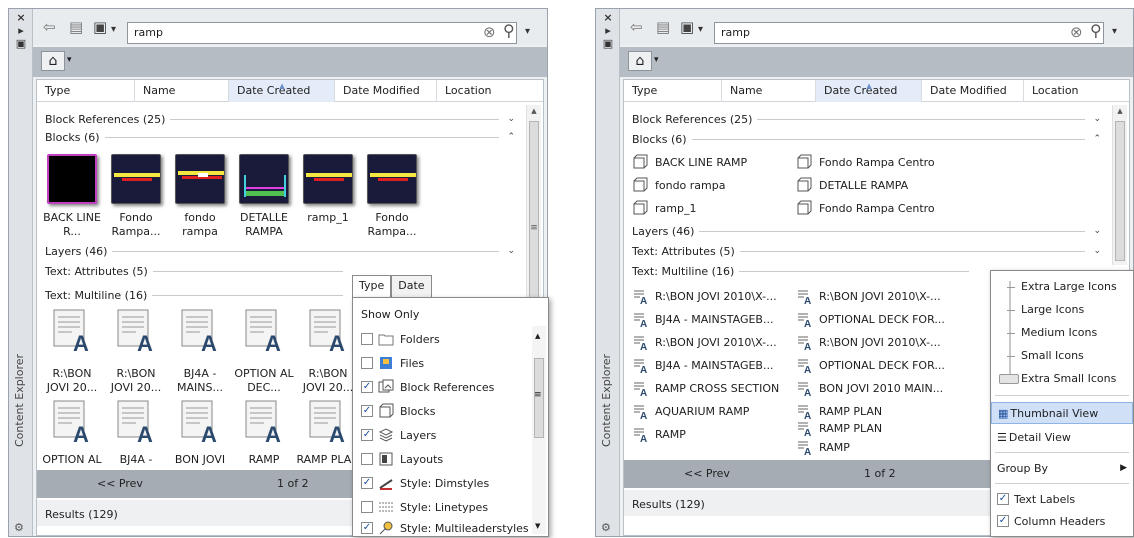 This screenshot has height=538, width=1134. What do you see at coordinates (282, 91) in the screenshot?
I see `column-date-created: Date Created ▲` at bounding box center [282, 91].